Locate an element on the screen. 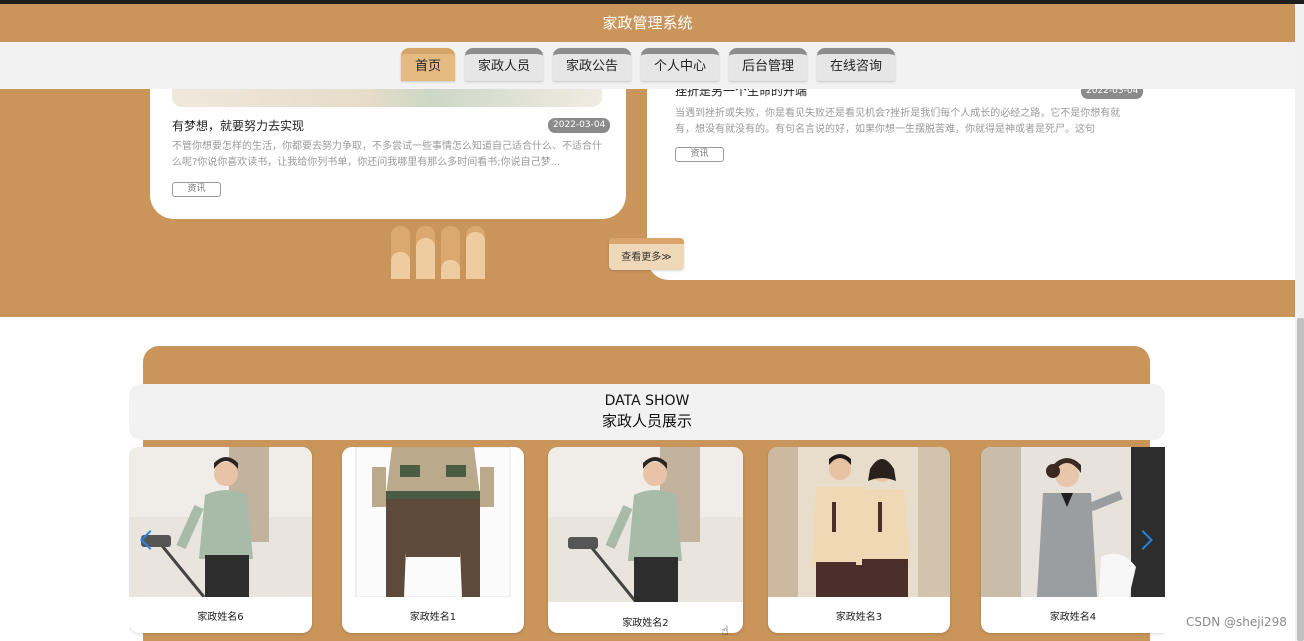  view-more-button: 查看更多≫ is located at coordinates (646, 254).